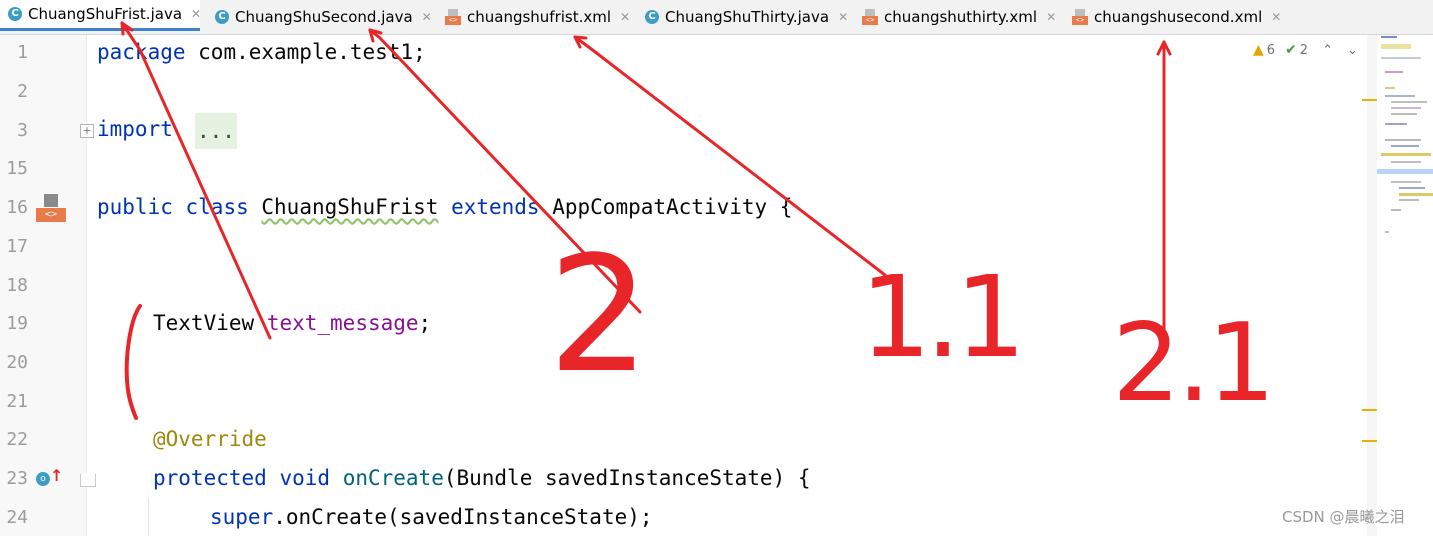 This screenshot has width=1433, height=536. What do you see at coordinates (943, 318) in the screenshot?
I see `annotation-number: 1.1` at bounding box center [943, 318].